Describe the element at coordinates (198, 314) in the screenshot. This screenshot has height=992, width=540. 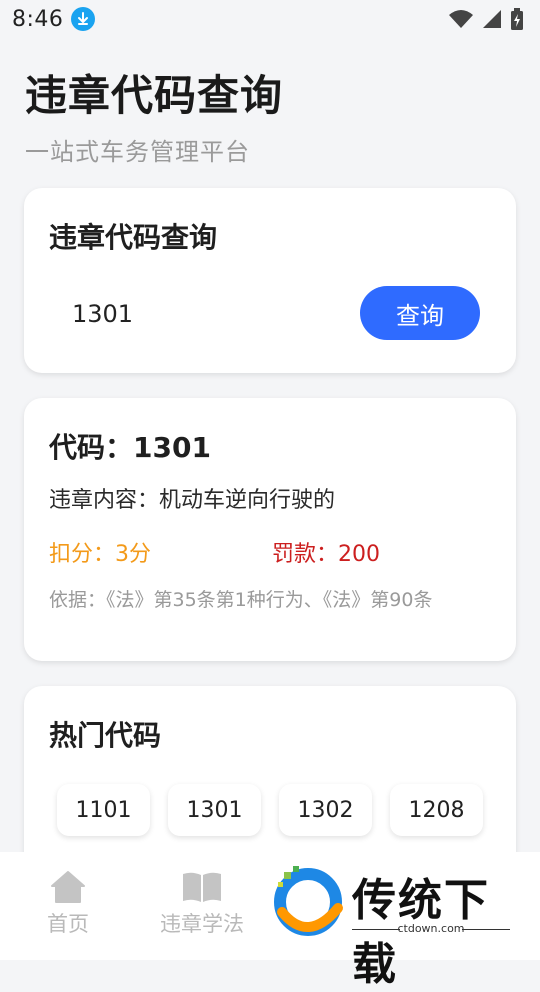
I see `violation-code-input` at that location.